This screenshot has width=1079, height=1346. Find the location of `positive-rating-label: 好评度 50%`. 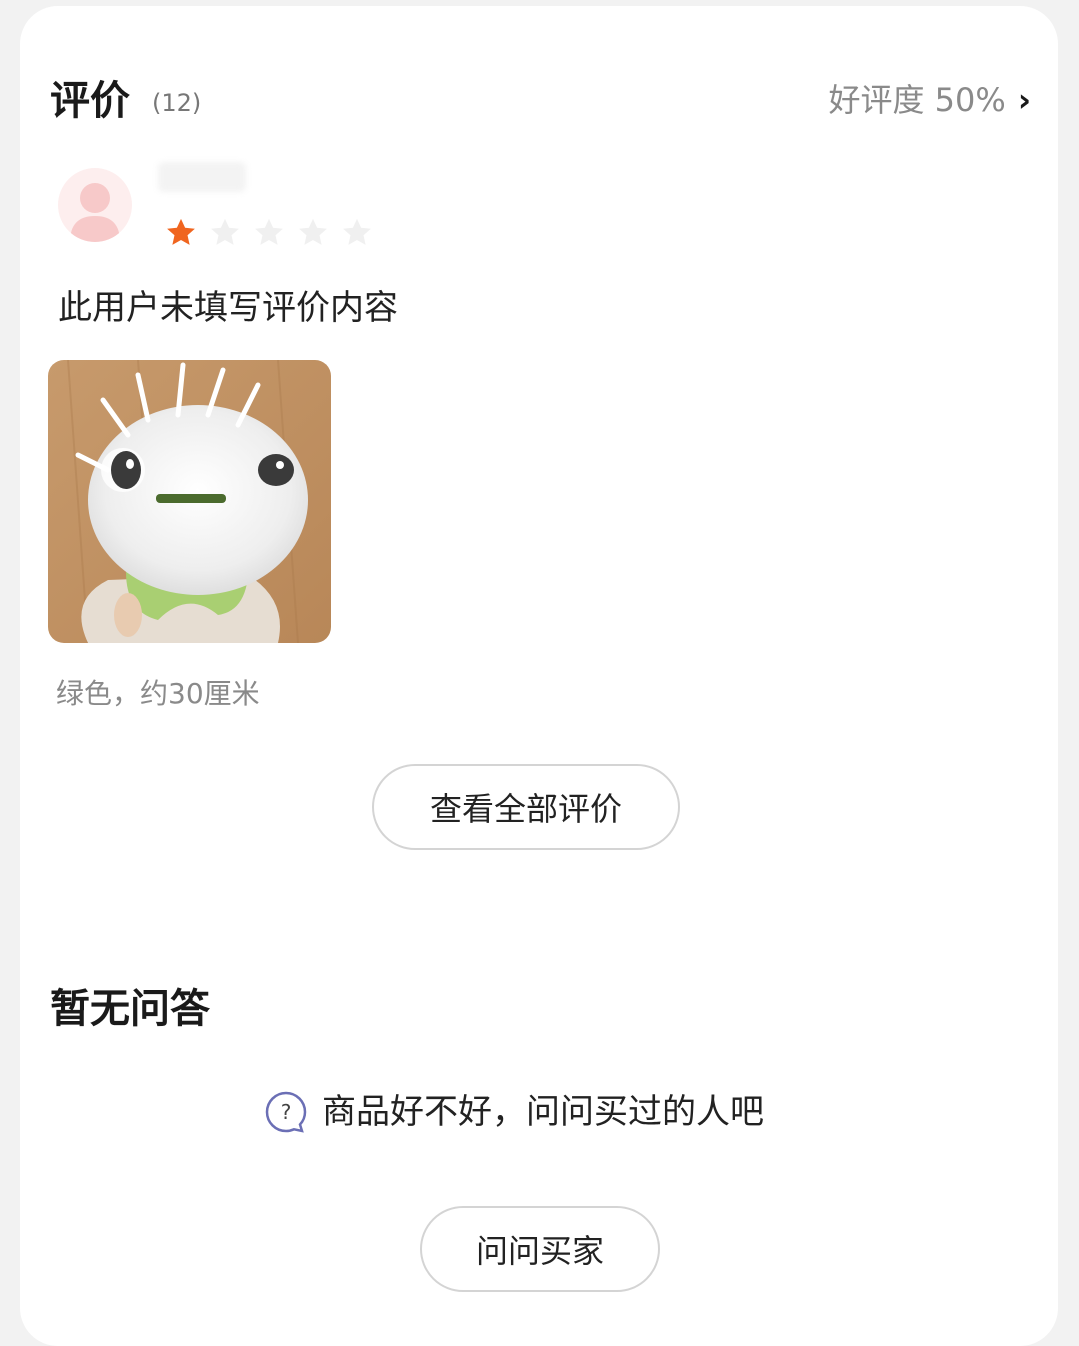

positive-rating-label: 好评度 50% is located at coordinates (917, 100).